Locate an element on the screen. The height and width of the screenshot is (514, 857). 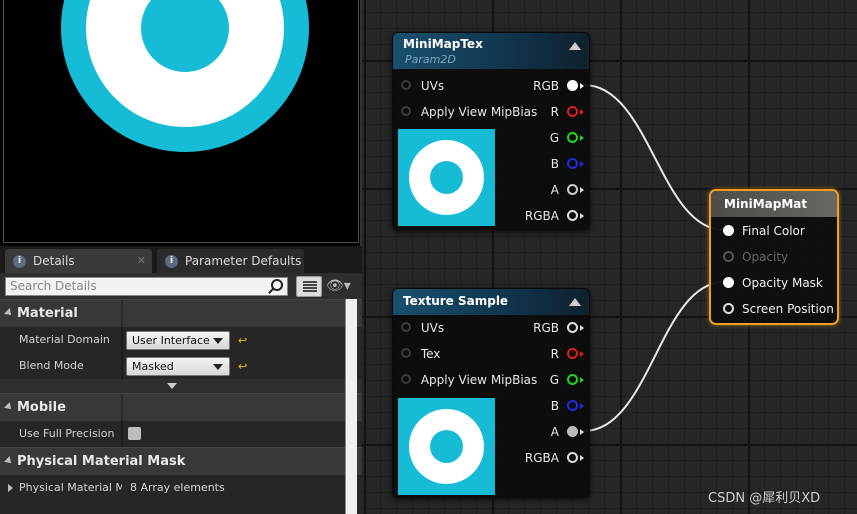
property-use-full-precision: Use Full Precision is located at coordinates (181, 434).